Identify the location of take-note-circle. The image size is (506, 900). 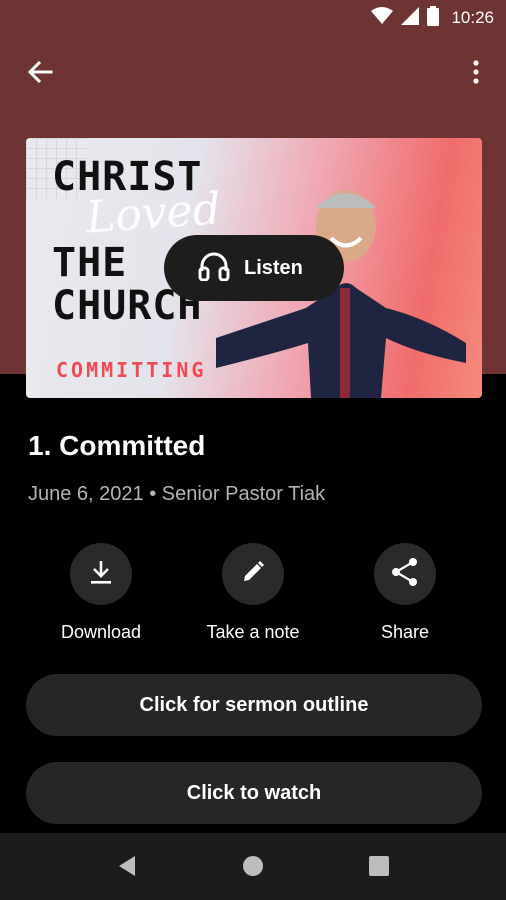
(253, 574).